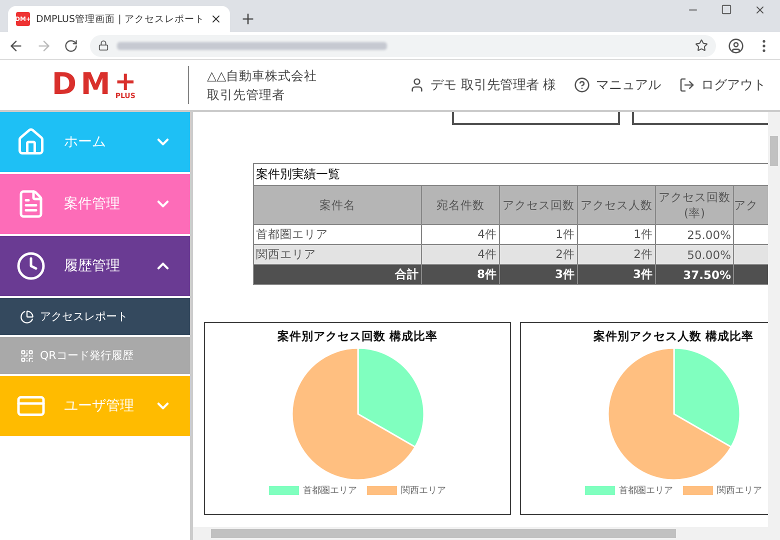 The height and width of the screenshot is (540, 780). I want to click on back-icon, so click(16, 46).